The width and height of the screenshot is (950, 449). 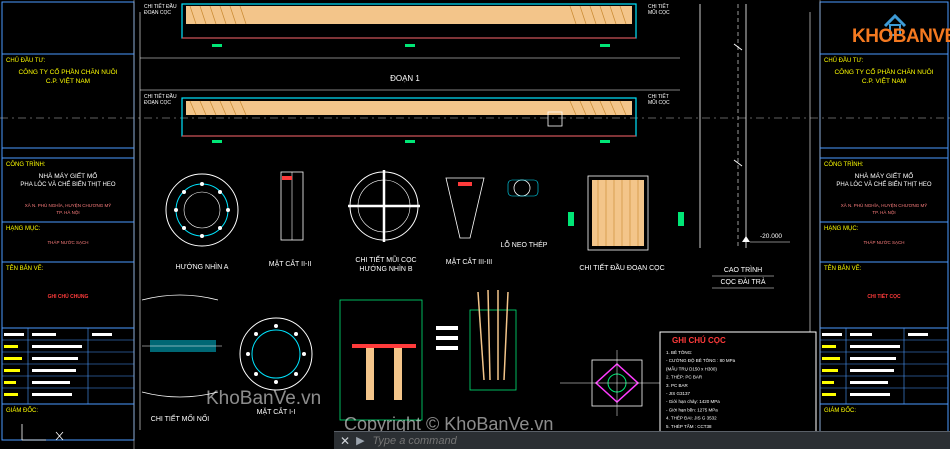 I want to click on command-line: ✕ ▶, so click(x=642, y=440).